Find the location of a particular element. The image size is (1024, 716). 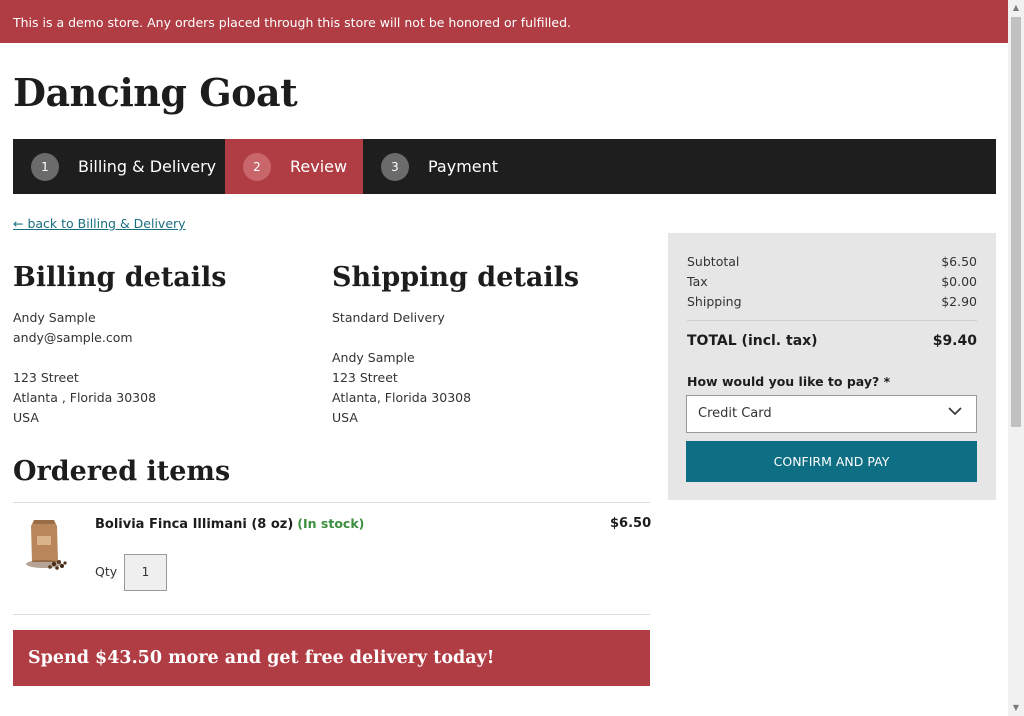

total-value: $9.40 is located at coordinates (954, 341).